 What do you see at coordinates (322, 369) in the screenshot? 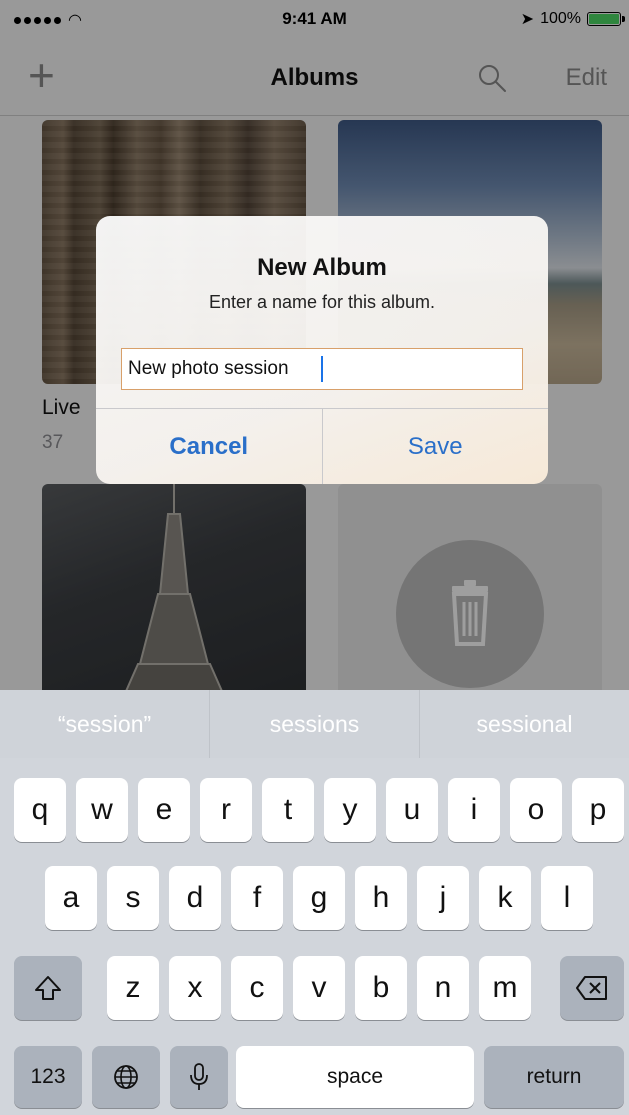
I see `text-caret` at bounding box center [322, 369].